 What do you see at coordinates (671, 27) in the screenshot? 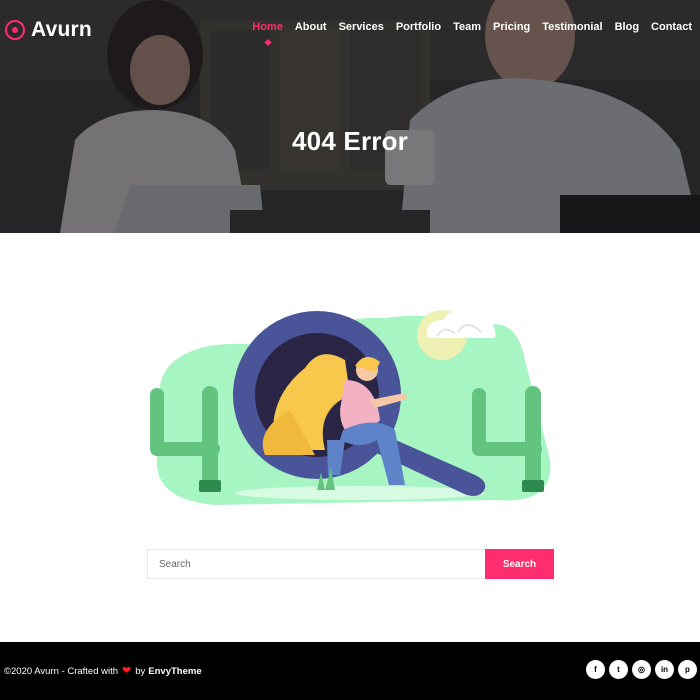
I see `nav-item-contact: Contact` at bounding box center [671, 27].